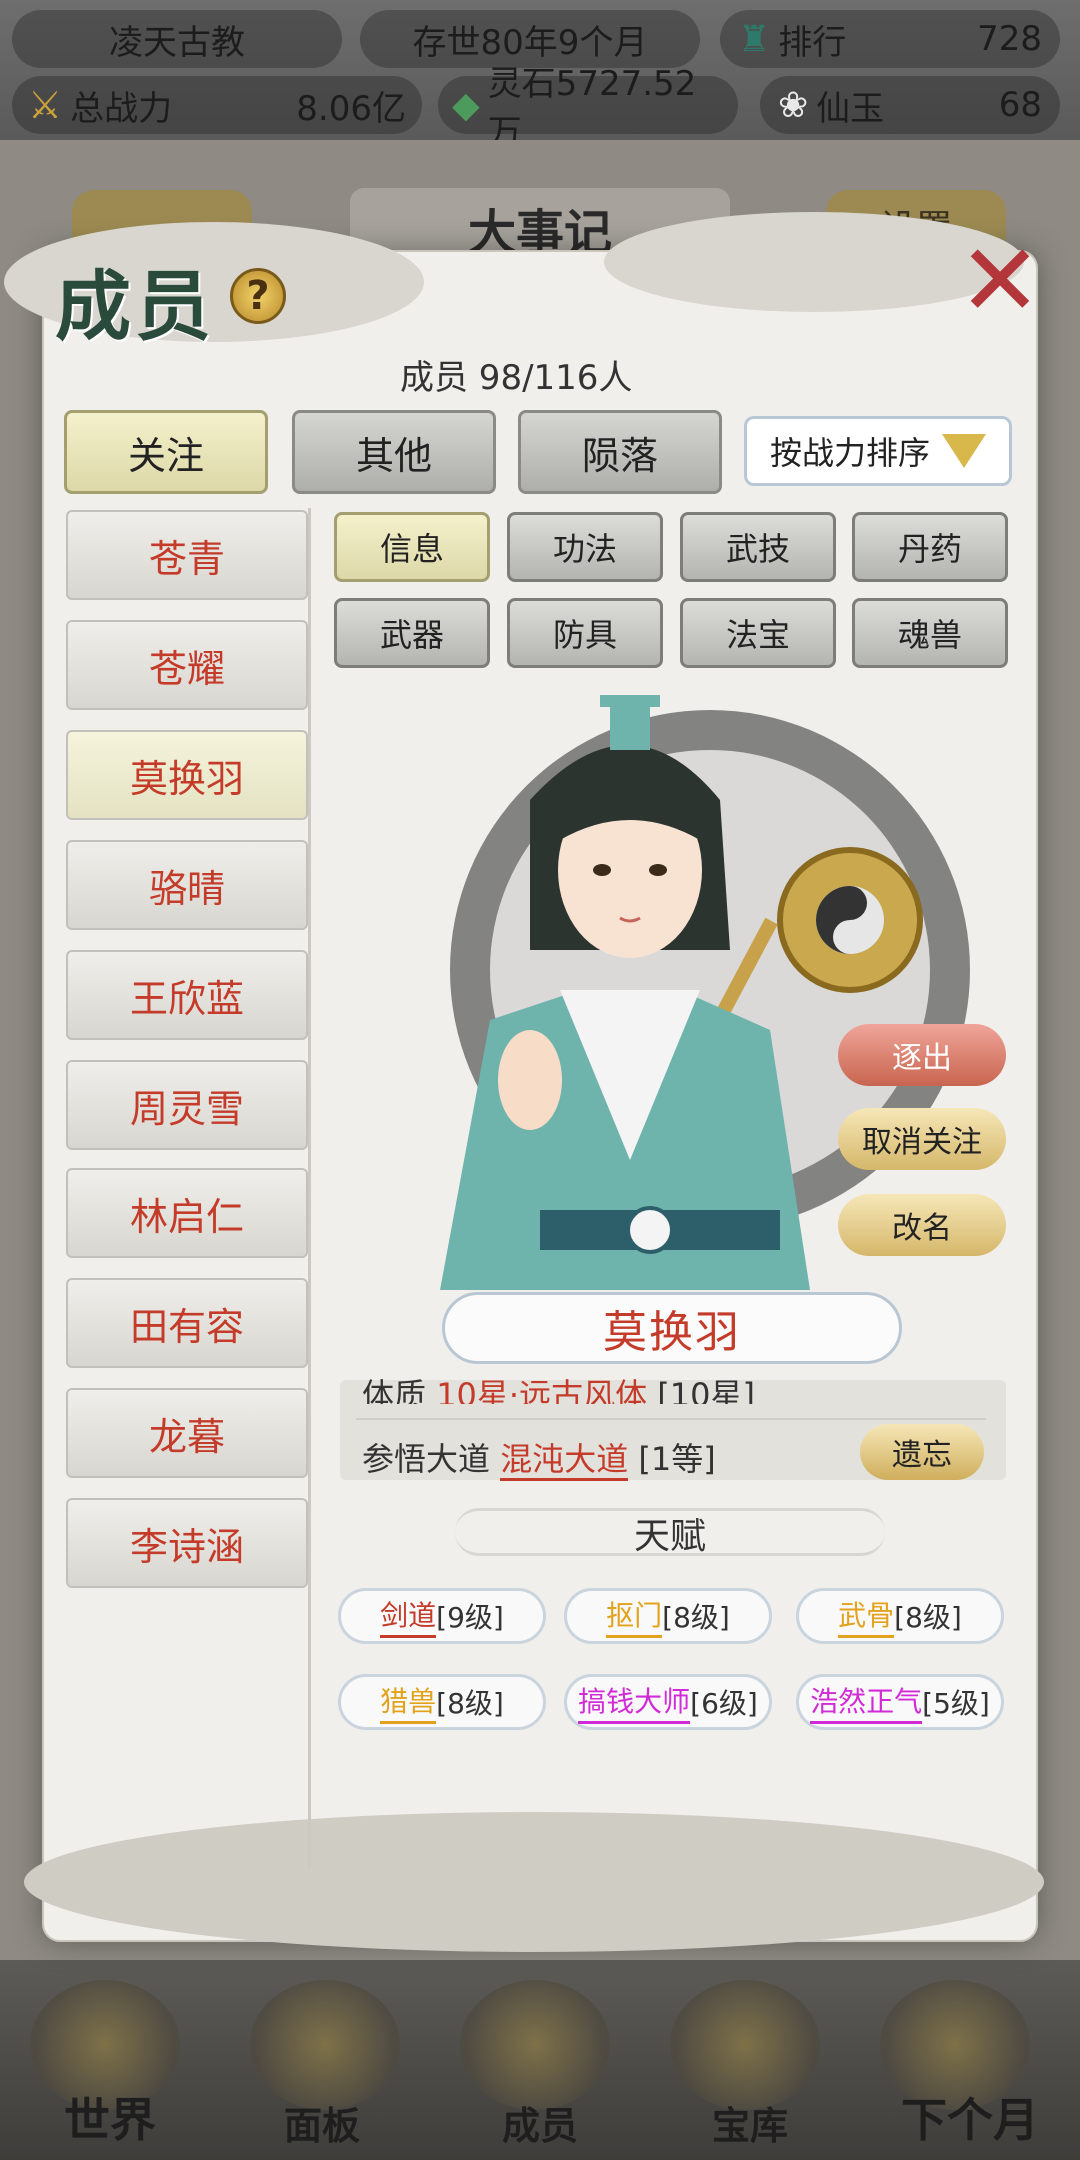  I want to click on member-item: 李诗涵, so click(187, 1543).